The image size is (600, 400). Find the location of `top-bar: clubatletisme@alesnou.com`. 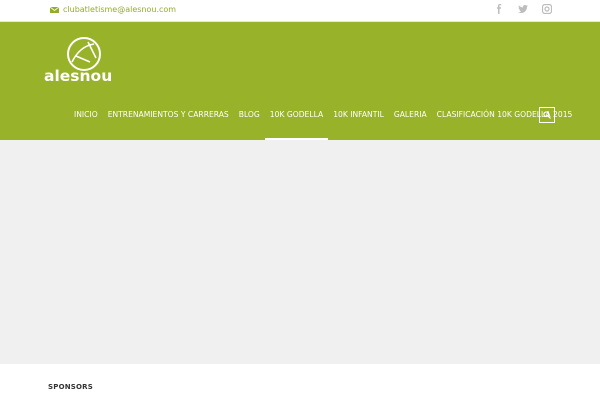

top-bar: clubatletisme@alesnou.com is located at coordinates (300, 11).